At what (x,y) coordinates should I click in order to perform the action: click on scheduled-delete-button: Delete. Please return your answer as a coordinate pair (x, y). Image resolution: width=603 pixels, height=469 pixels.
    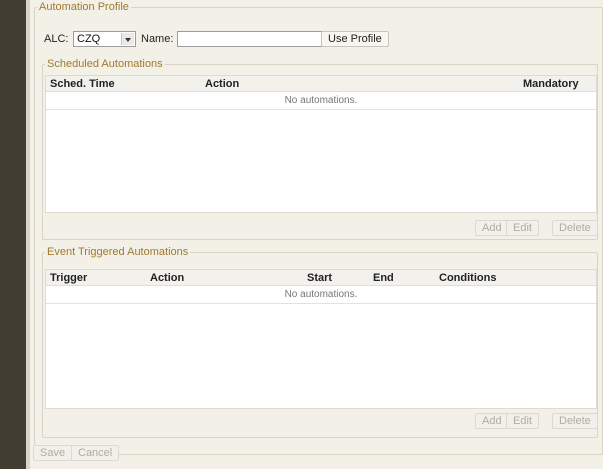
    Looking at the image, I should click on (575, 228).